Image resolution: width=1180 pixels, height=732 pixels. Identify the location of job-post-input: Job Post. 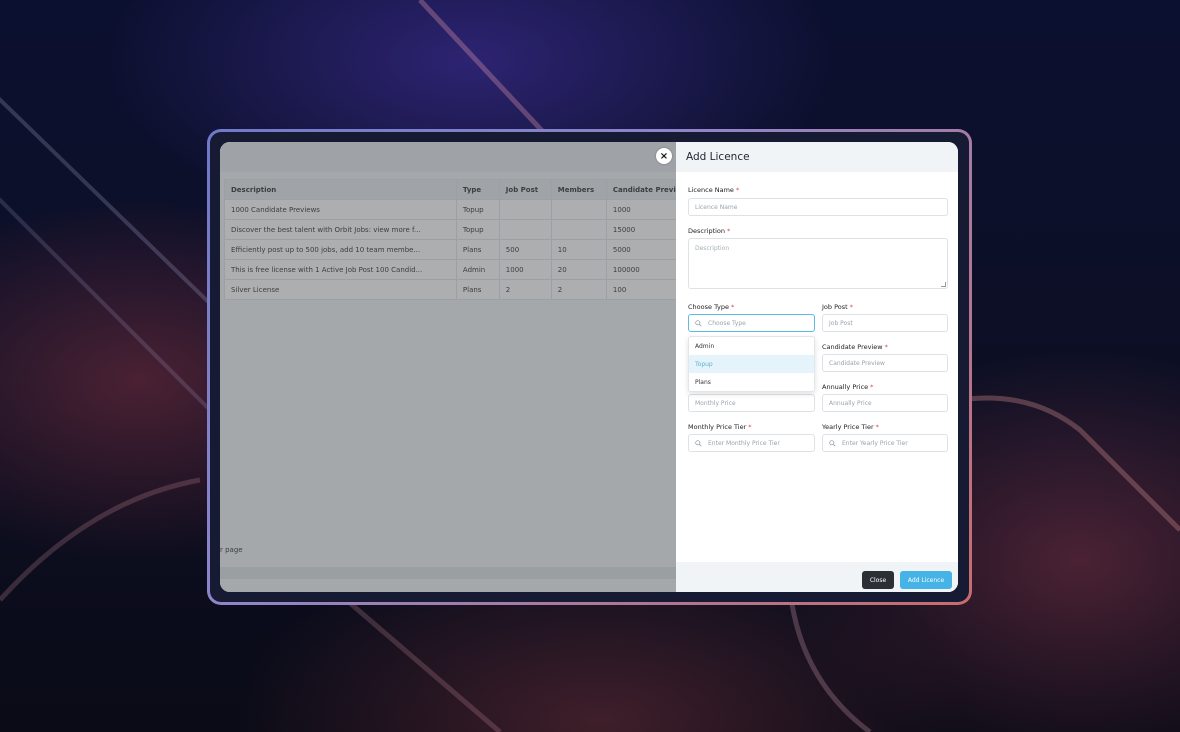
(885, 323).